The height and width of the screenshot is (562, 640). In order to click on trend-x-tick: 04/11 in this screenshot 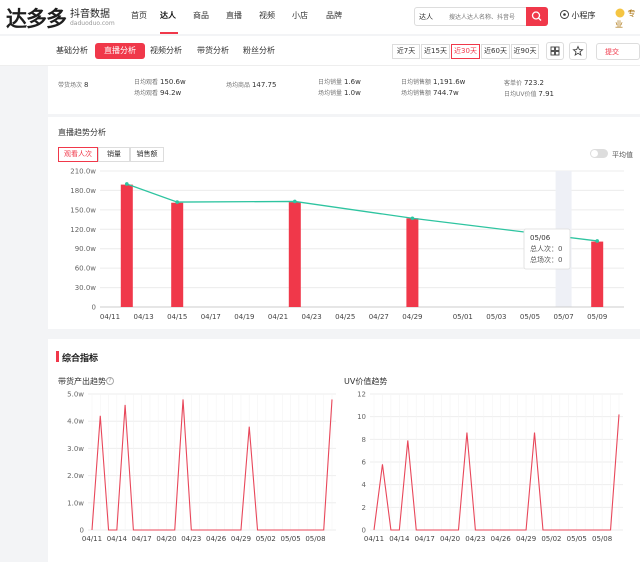, I will do `click(110, 317)`.